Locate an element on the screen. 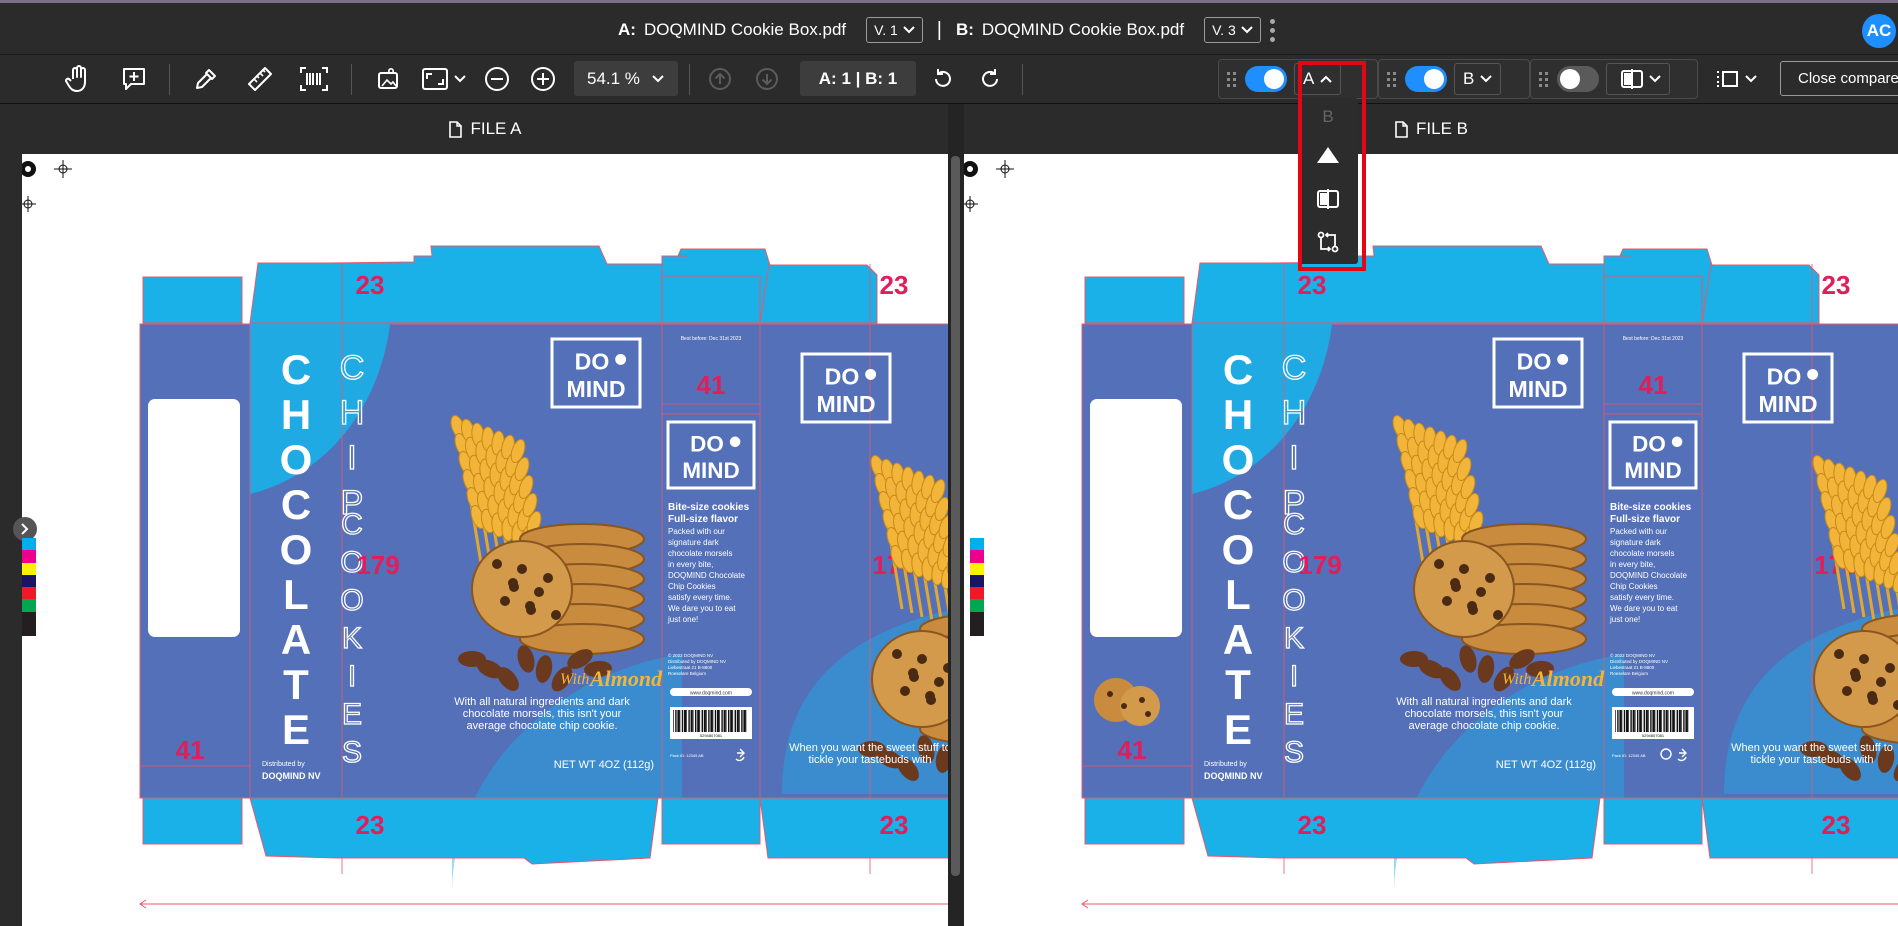 The image size is (1898, 926). menu-item-b: B is located at coordinates (1328, 117).